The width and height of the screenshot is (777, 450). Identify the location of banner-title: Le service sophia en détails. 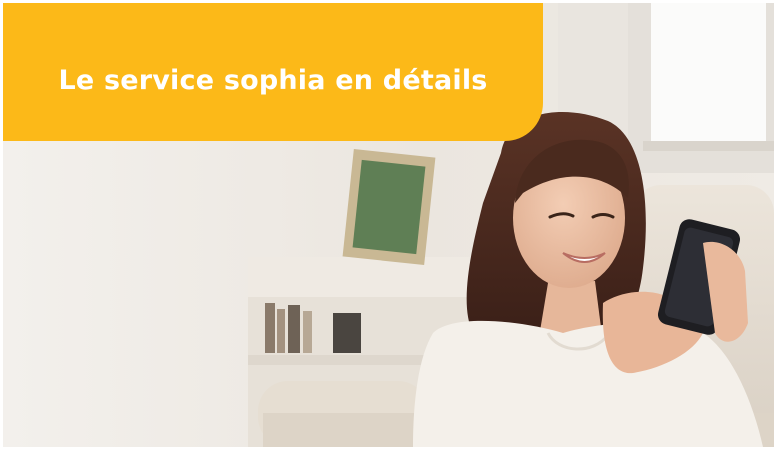
(273, 80).